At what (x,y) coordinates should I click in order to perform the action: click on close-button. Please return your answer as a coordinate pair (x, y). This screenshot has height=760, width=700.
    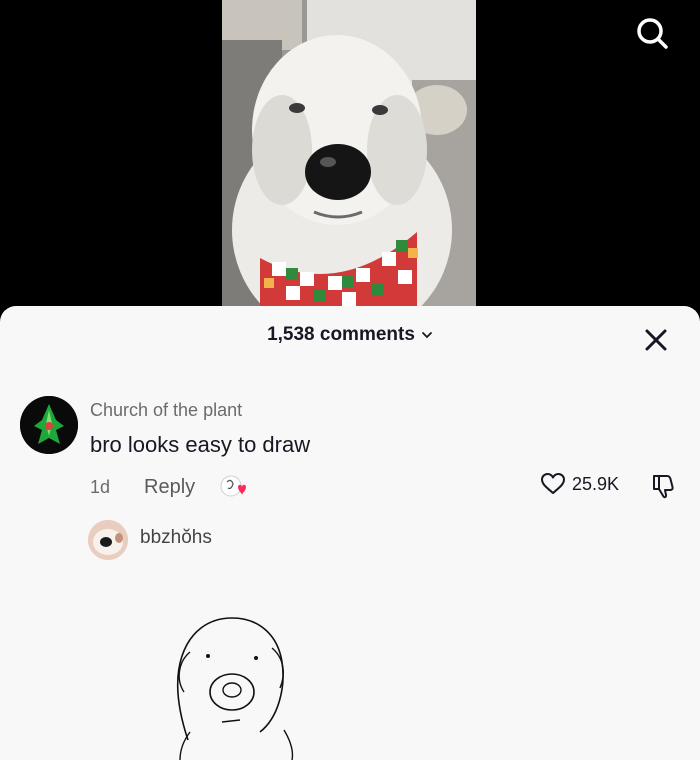
    Looking at the image, I should click on (656, 340).